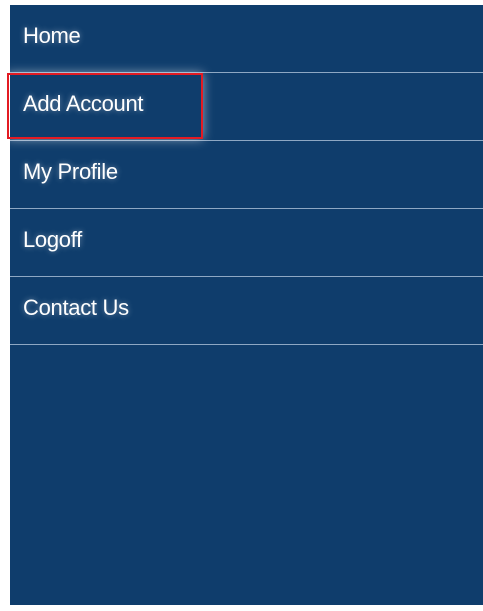  I want to click on nav-item-label: Home, so click(52, 35).